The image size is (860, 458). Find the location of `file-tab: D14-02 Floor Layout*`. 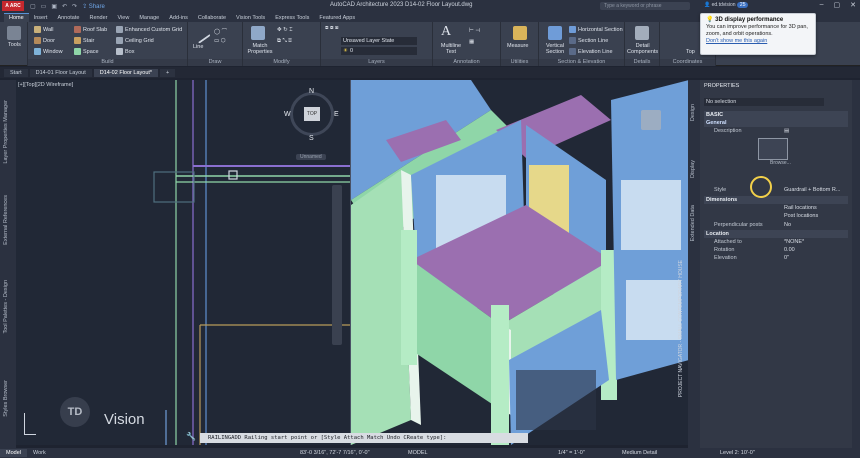

file-tab: D14-02 Floor Layout* is located at coordinates (126, 72).